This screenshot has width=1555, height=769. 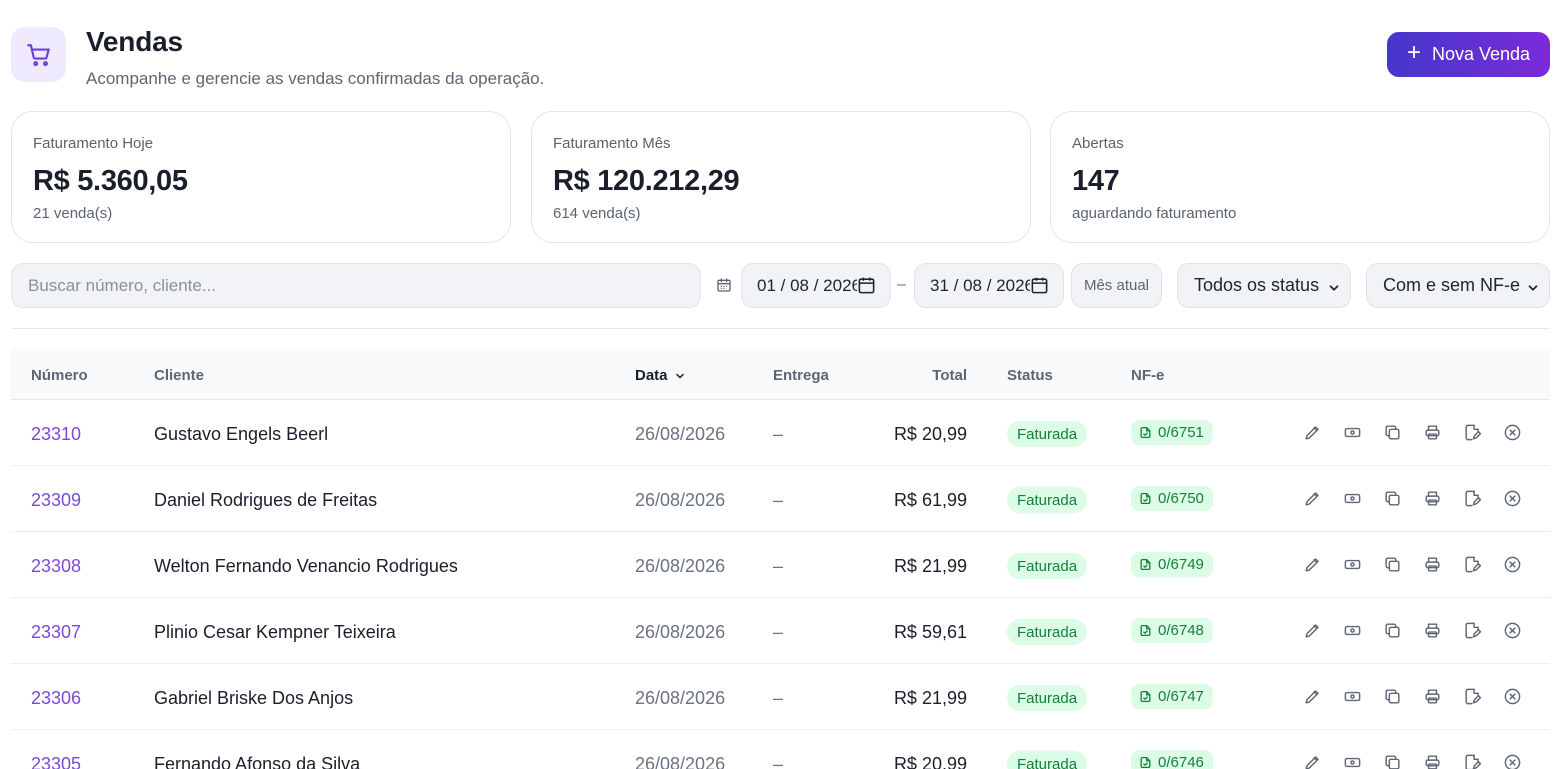 I want to click on calendar-icon, so click(x=724, y=287).